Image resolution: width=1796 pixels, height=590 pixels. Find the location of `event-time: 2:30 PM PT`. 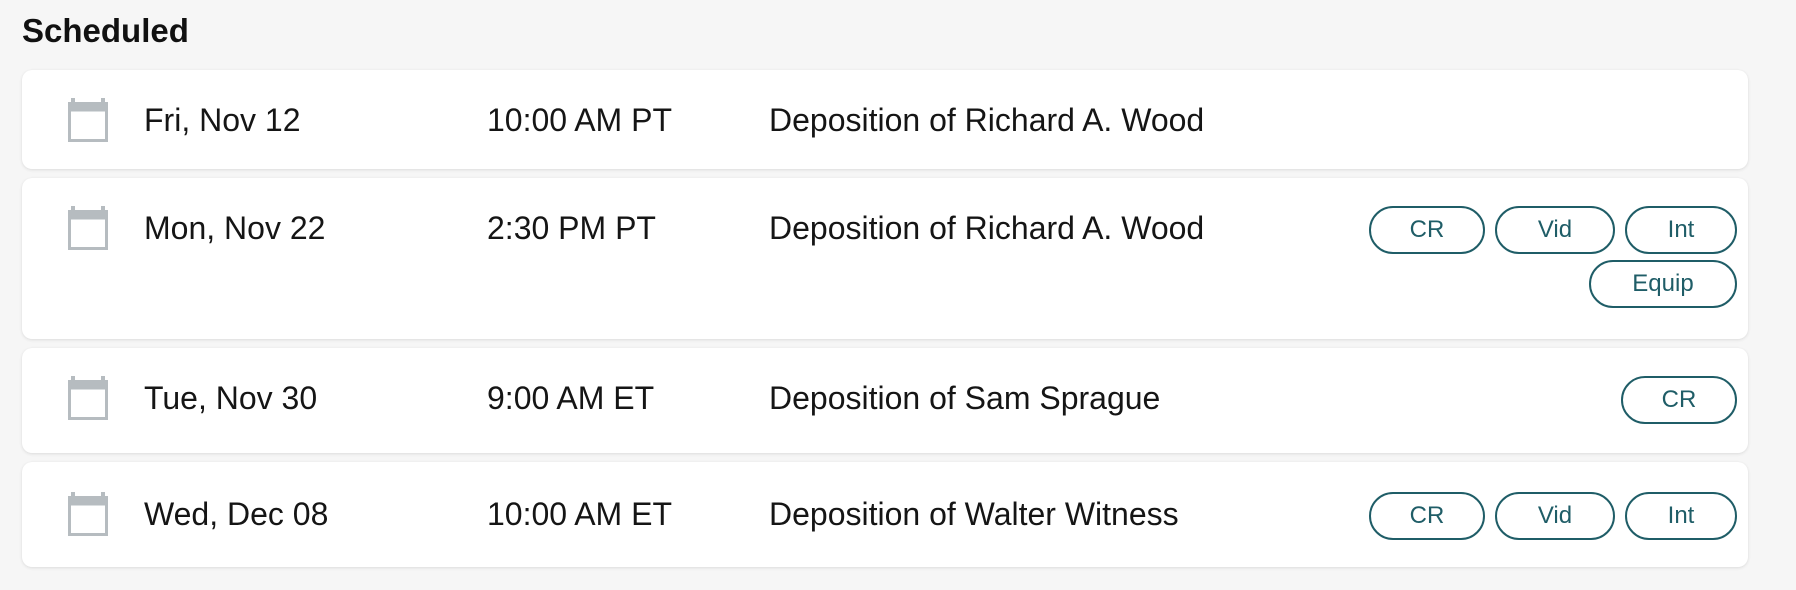

event-time: 2:30 PM PT is located at coordinates (571, 228).